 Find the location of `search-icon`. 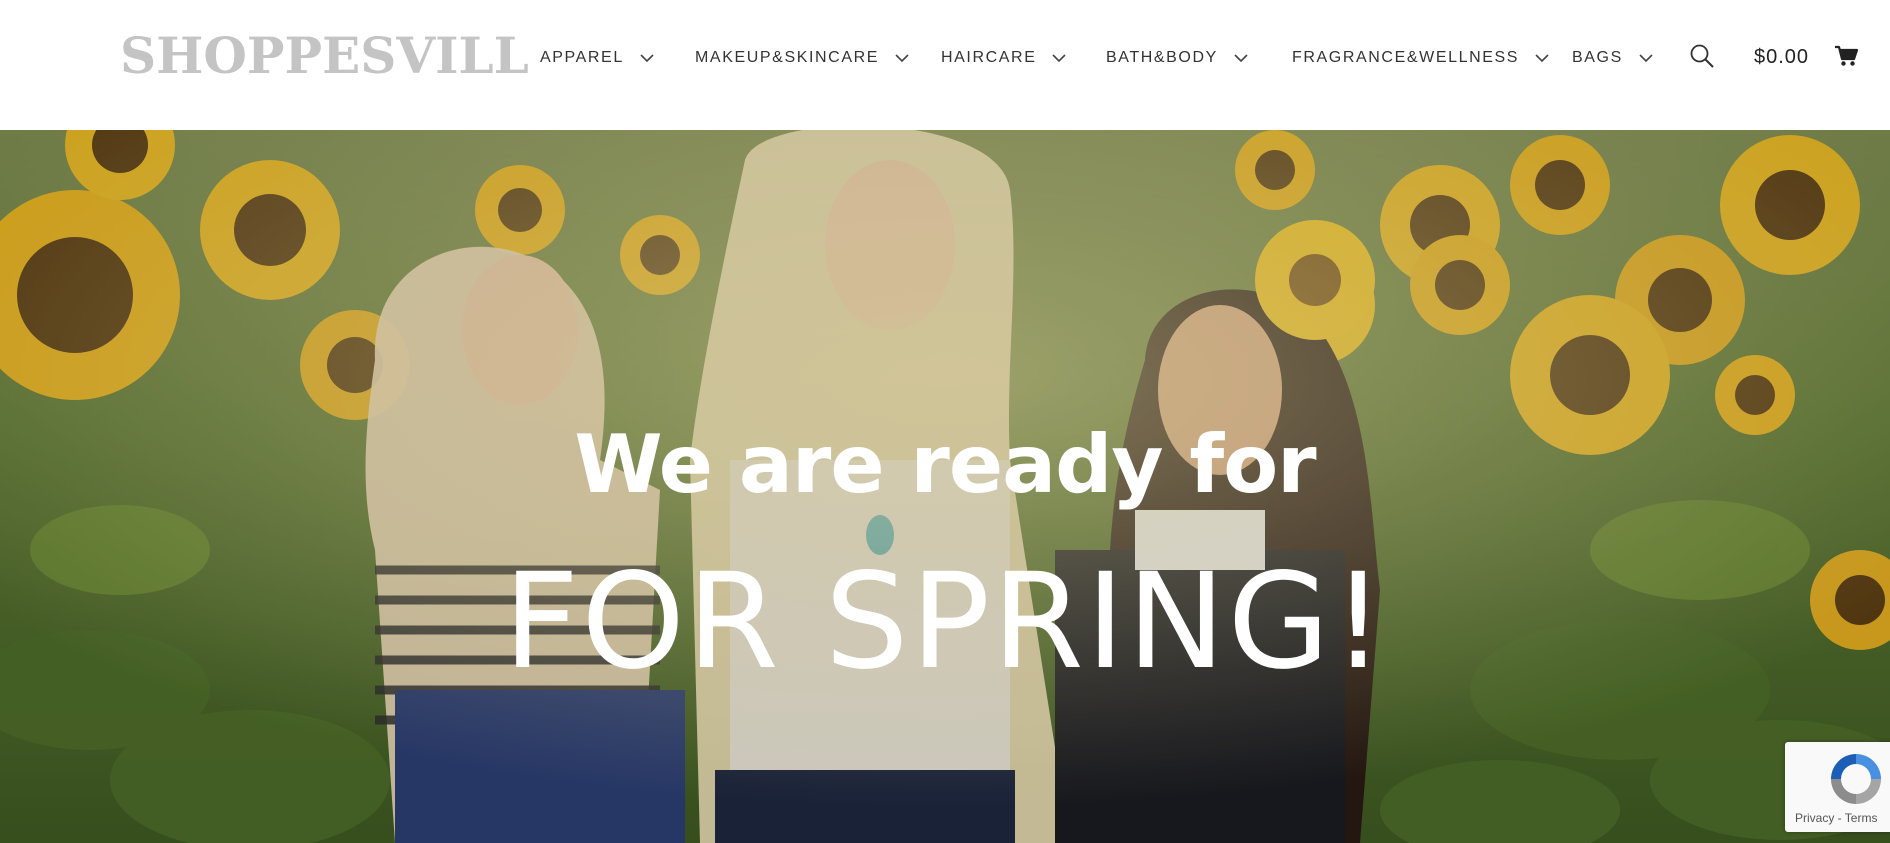

search-icon is located at coordinates (1702, 56).